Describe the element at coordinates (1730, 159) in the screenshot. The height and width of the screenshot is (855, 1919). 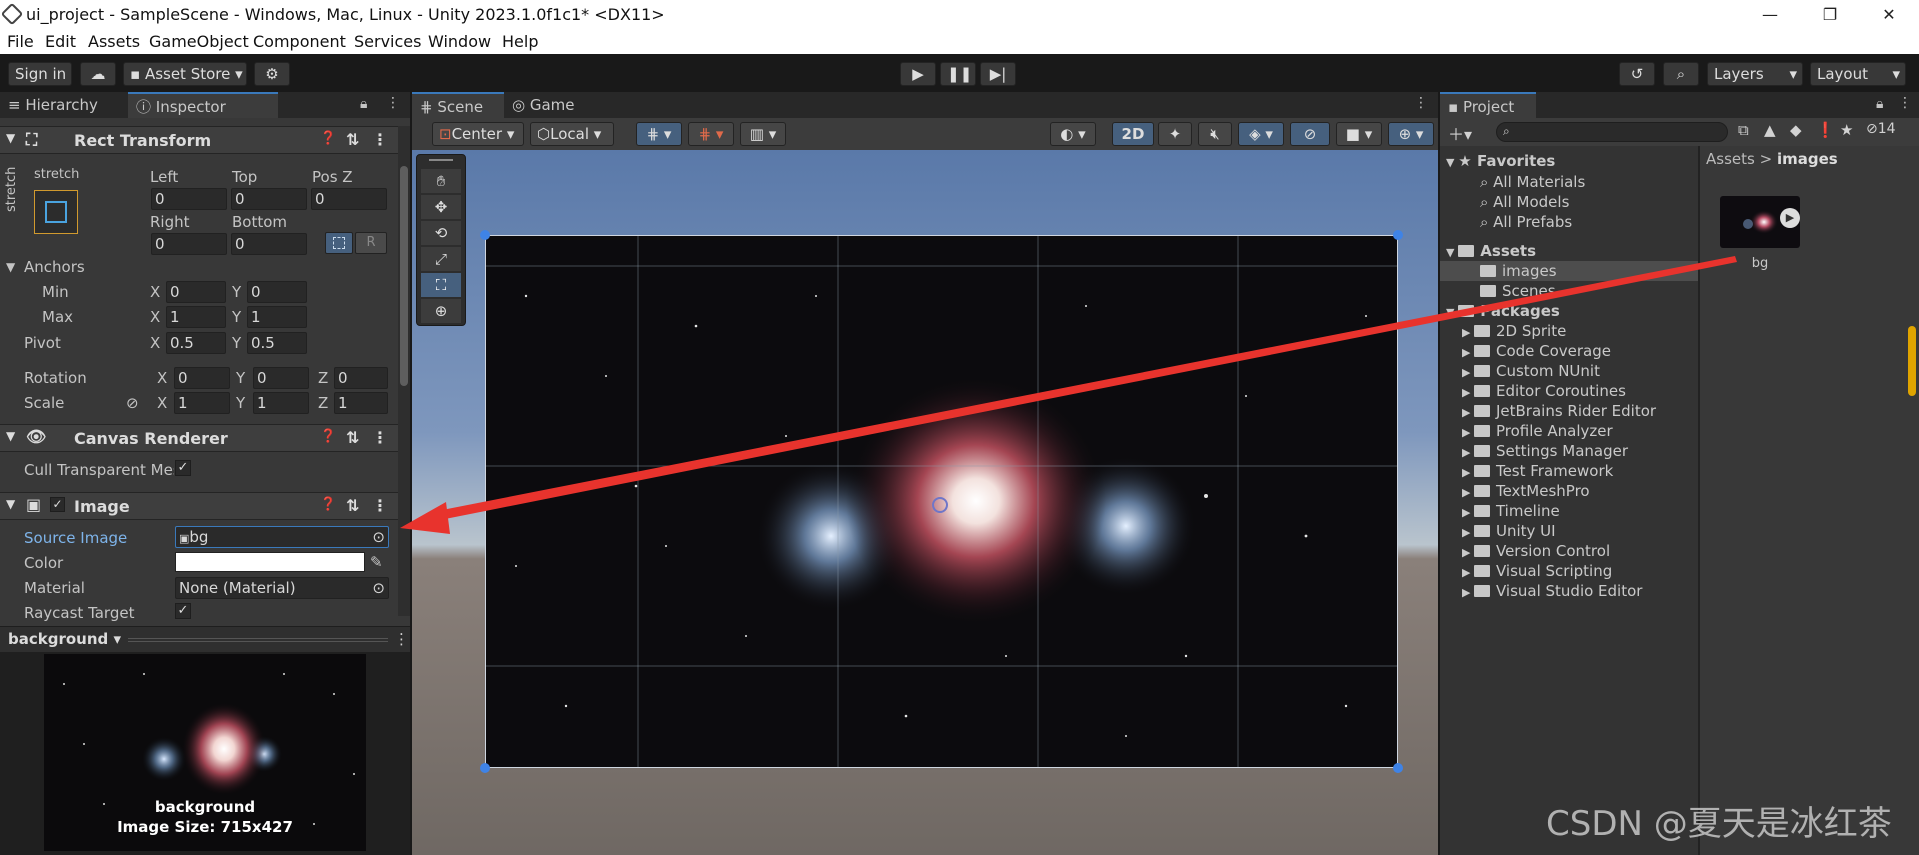
I see `breadcrumb-root: Assets` at that location.